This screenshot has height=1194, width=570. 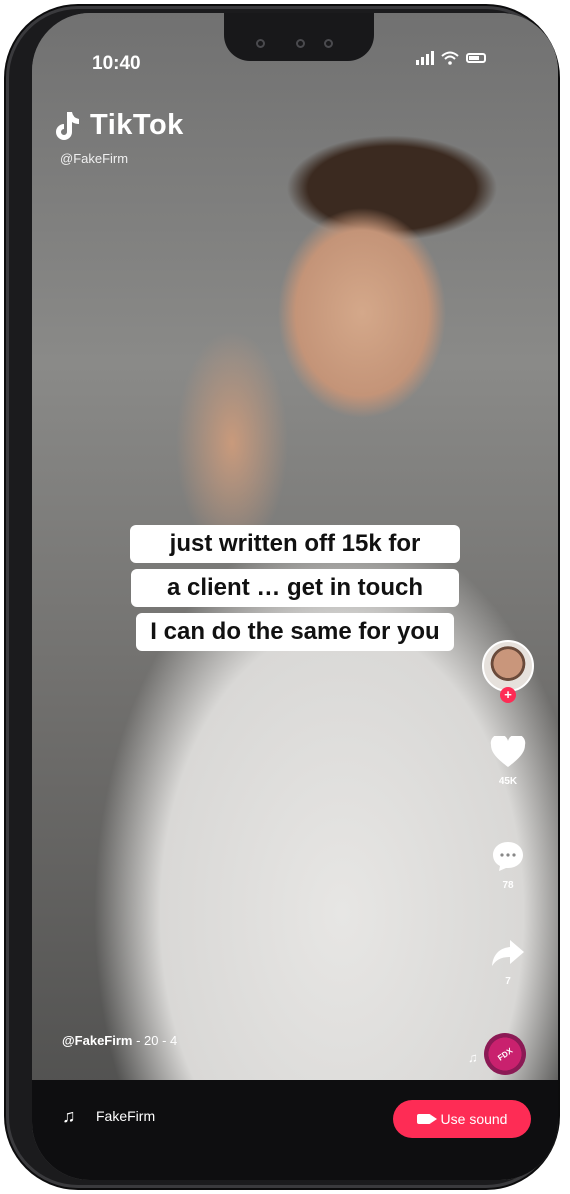 What do you see at coordinates (508, 695) in the screenshot?
I see `follow-button: +` at bounding box center [508, 695].